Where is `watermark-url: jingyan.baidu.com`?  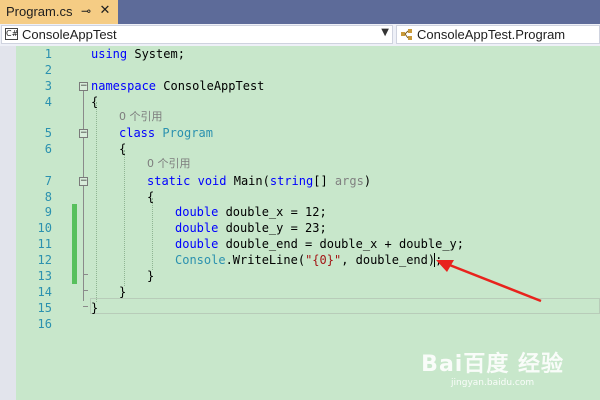
watermark-url: jingyan.baidu.com is located at coordinates (493, 383).